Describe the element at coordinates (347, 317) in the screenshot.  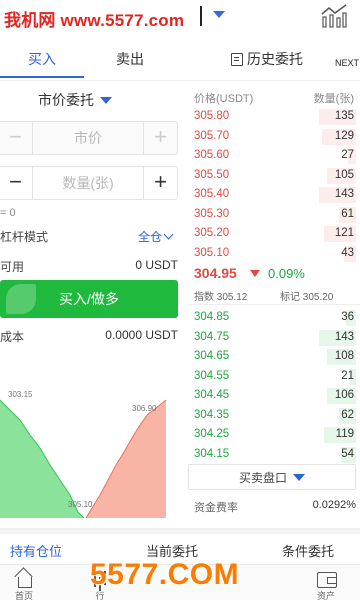
I see `row-quantity: 36` at that location.